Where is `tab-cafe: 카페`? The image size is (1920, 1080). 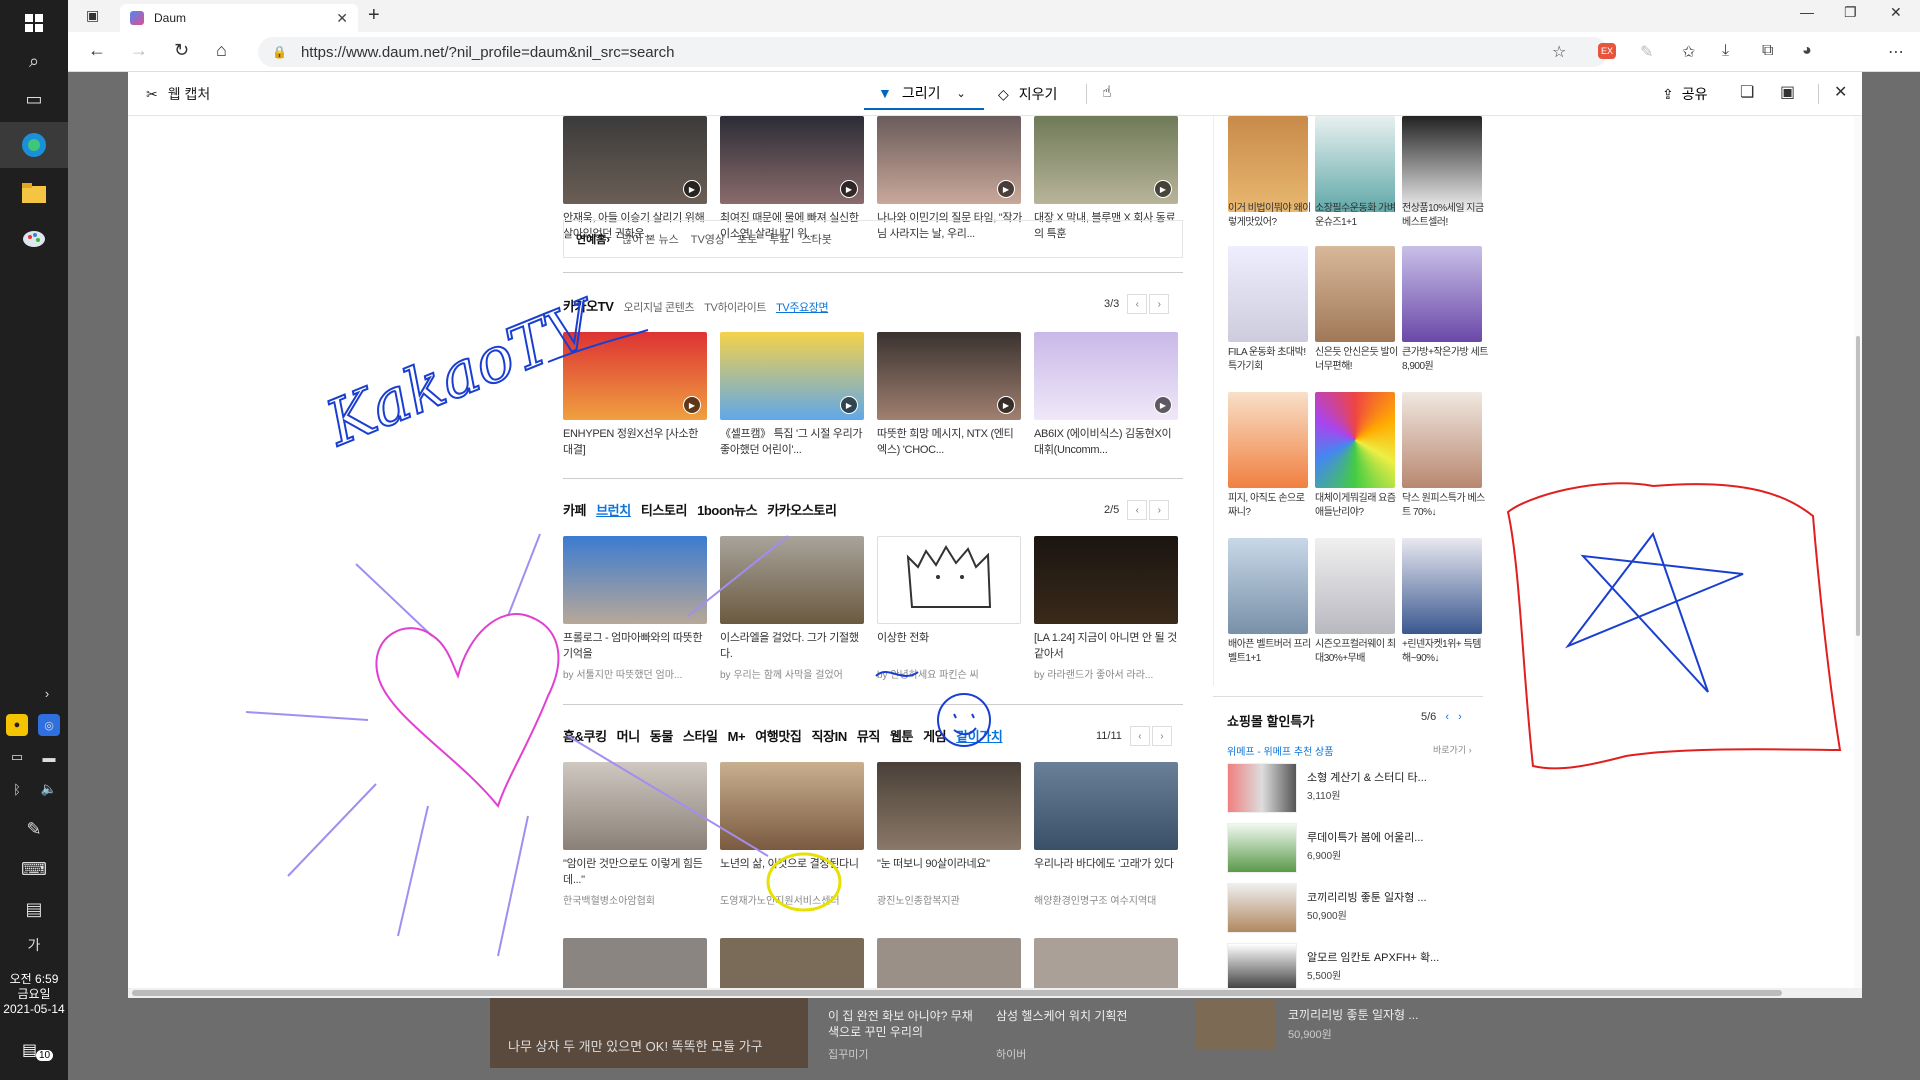 tab-cafe: 카페 is located at coordinates (575, 509).